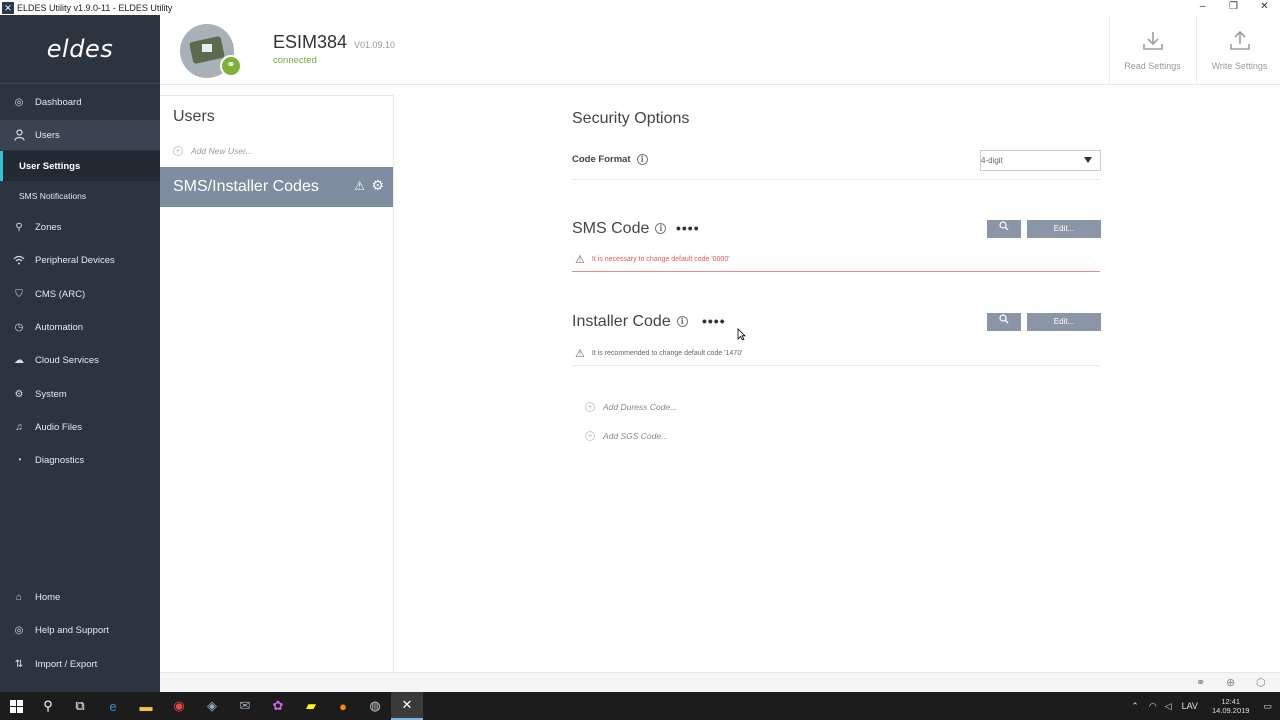 This screenshot has height=720, width=1280. I want to click on sidebar-item-cloud-services: ☁ Cloud Services, so click(80, 360).